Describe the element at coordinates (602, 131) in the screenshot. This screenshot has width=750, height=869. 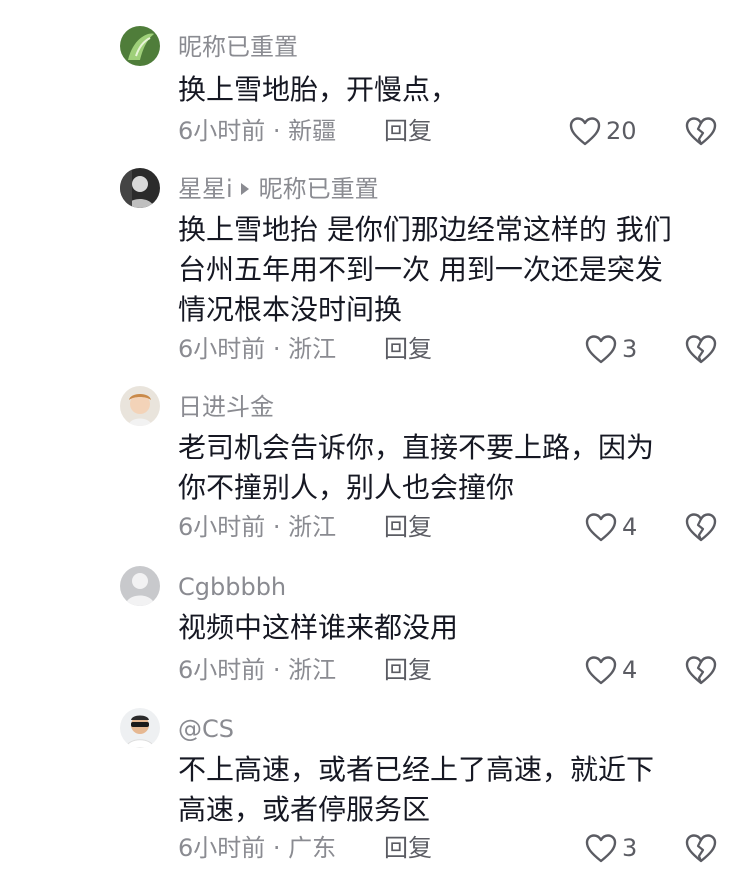
I see `like-button: 20` at that location.